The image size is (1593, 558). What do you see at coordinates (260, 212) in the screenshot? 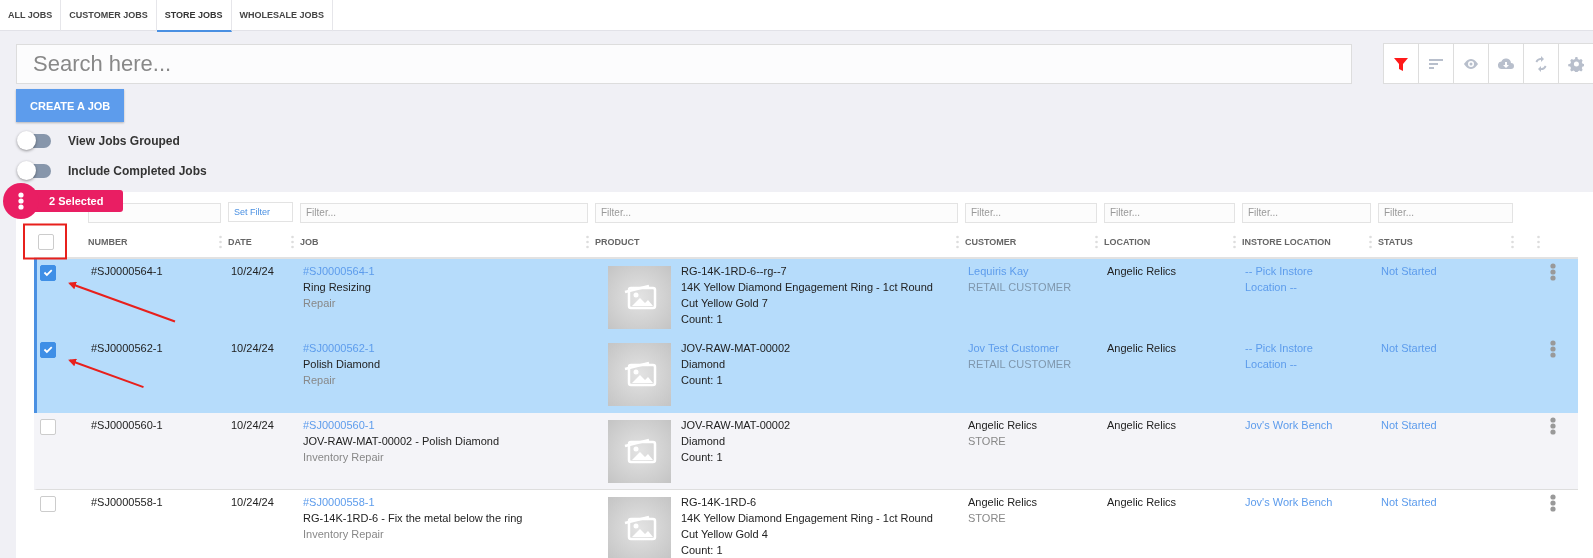
I see `set-filter-link: Set Filter` at bounding box center [260, 212].